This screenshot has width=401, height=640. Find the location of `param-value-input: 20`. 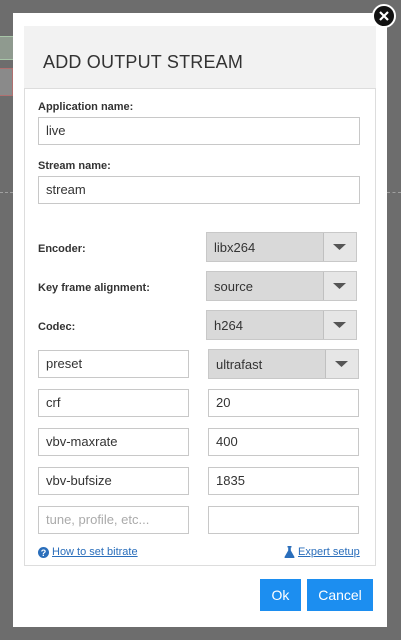

param-value-input: 20 is located at coordinates (283, 403).